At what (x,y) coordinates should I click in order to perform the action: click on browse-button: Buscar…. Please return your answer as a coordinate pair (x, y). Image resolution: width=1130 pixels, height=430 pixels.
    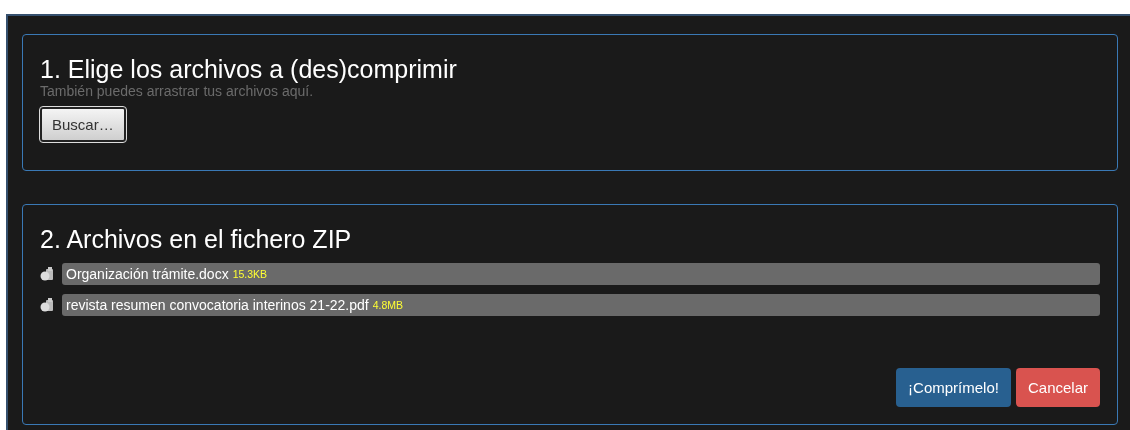
    Looking at the image, I should click on (83, 124).